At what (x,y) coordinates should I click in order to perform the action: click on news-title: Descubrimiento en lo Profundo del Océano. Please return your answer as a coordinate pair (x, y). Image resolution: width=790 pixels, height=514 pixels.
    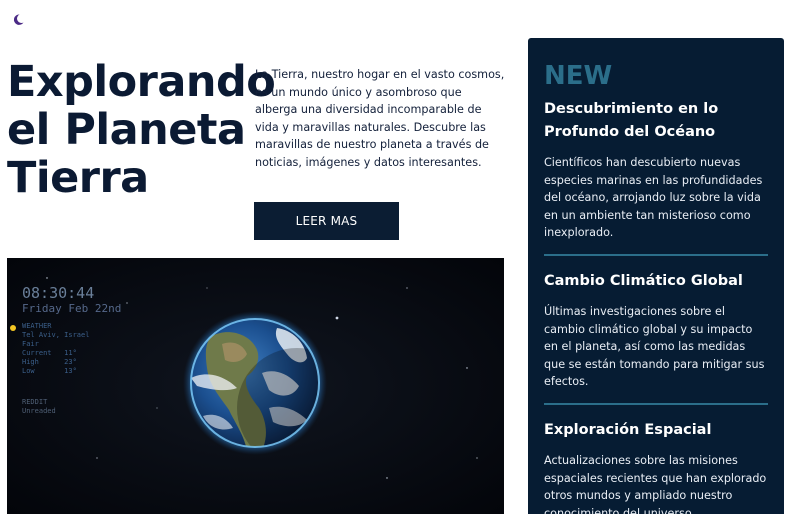
    Looking at the image, I should click on (656, 121).